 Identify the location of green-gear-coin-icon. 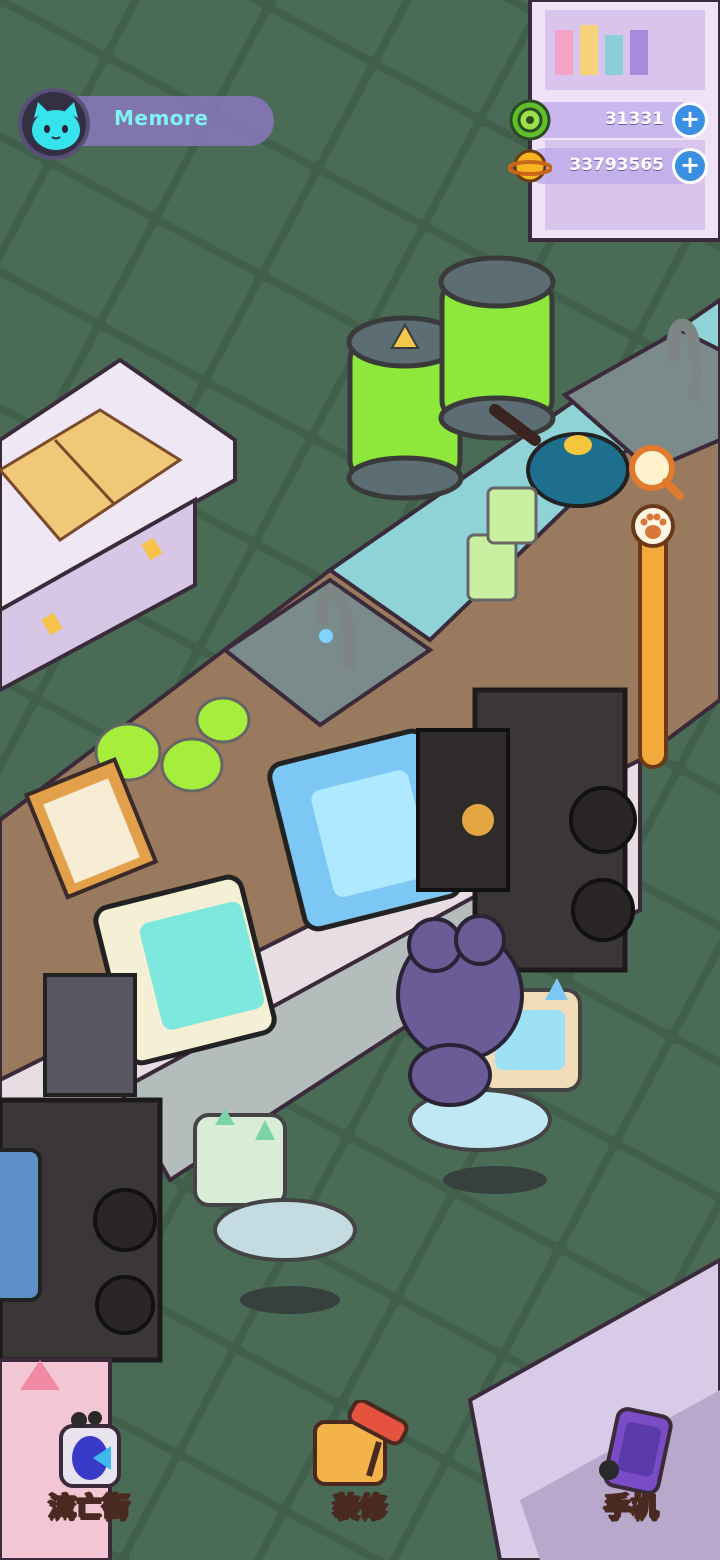
(530, 120).